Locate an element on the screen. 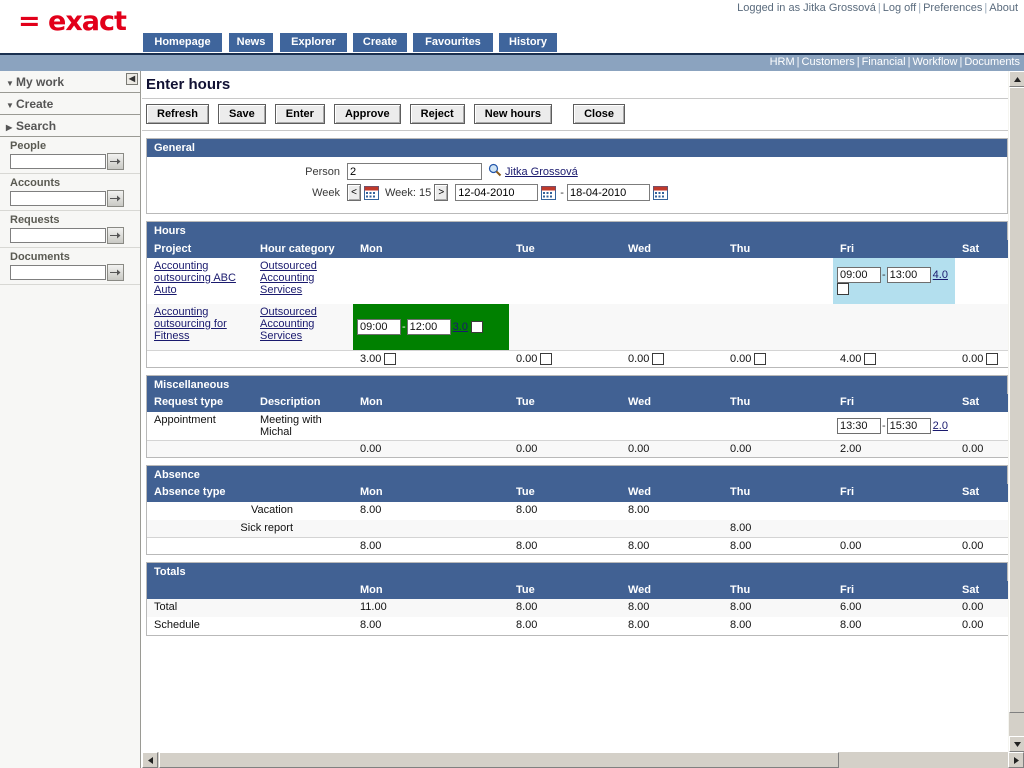  date-to-input is located at coordinates (608, 192).